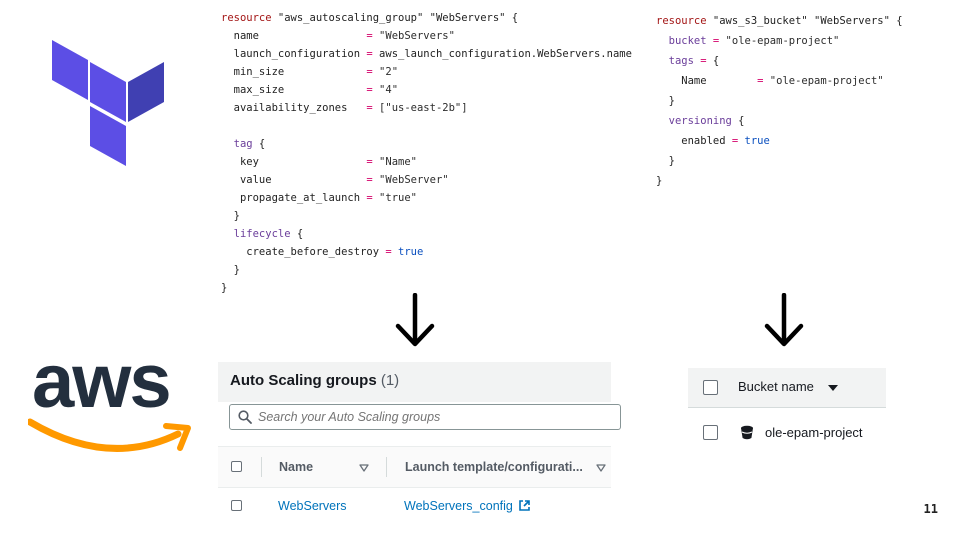 The image size is (960, 540). What do you see at coordinates (338, 36) in the screenshot?
I see `code-line: name = "WebServers"` at bounding box center [338, 36].